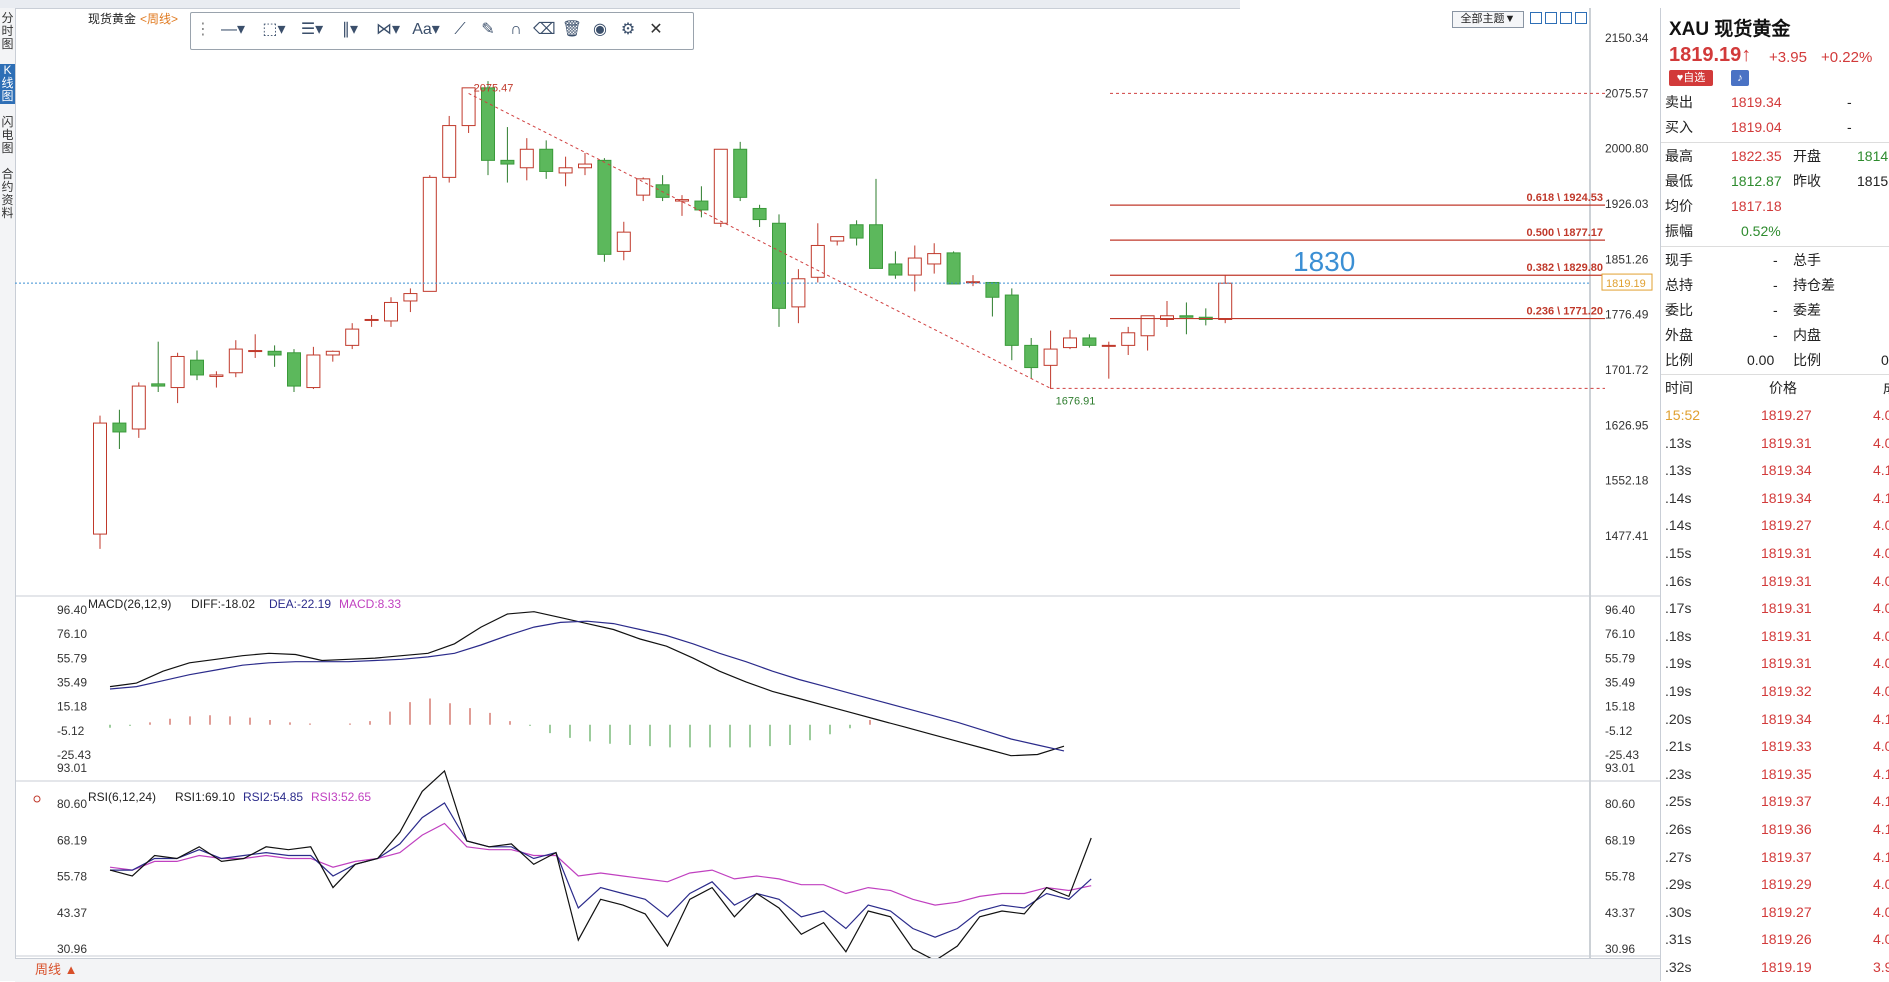  Describe the element at coordinates (1756, 102) in the screenshot. I see `sell-value: 1819.34` at that location.